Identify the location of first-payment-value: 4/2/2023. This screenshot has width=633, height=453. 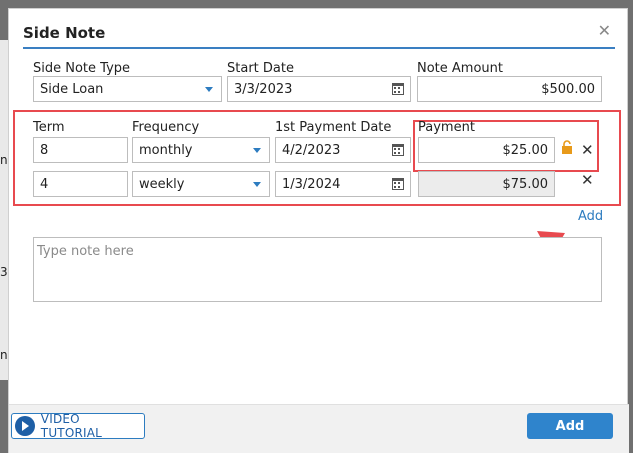
(311, 150).